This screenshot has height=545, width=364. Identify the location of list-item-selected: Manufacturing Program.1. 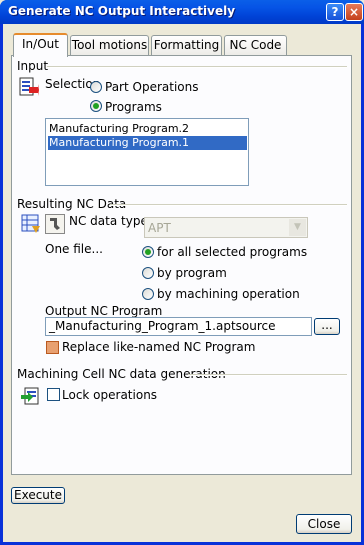
(147, 143).